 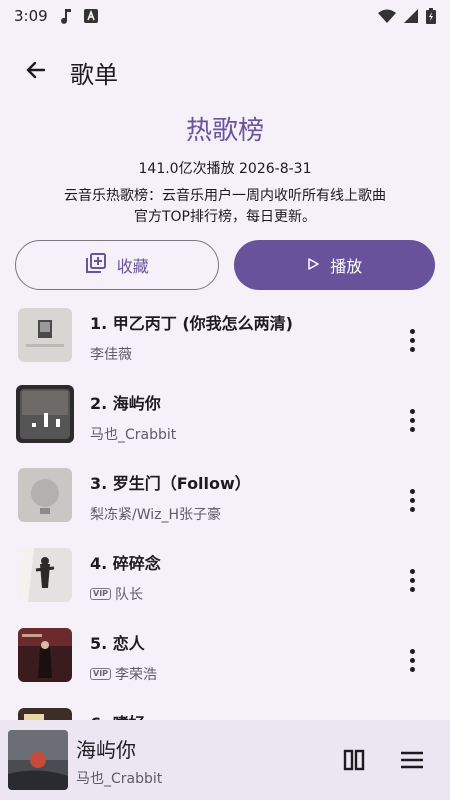 What do you see at coordinates (224, 217) in the screenshot?
I see `playlist-description-line: 官方TOP排行榜，每日更新。` at bounding box center [224, 217].